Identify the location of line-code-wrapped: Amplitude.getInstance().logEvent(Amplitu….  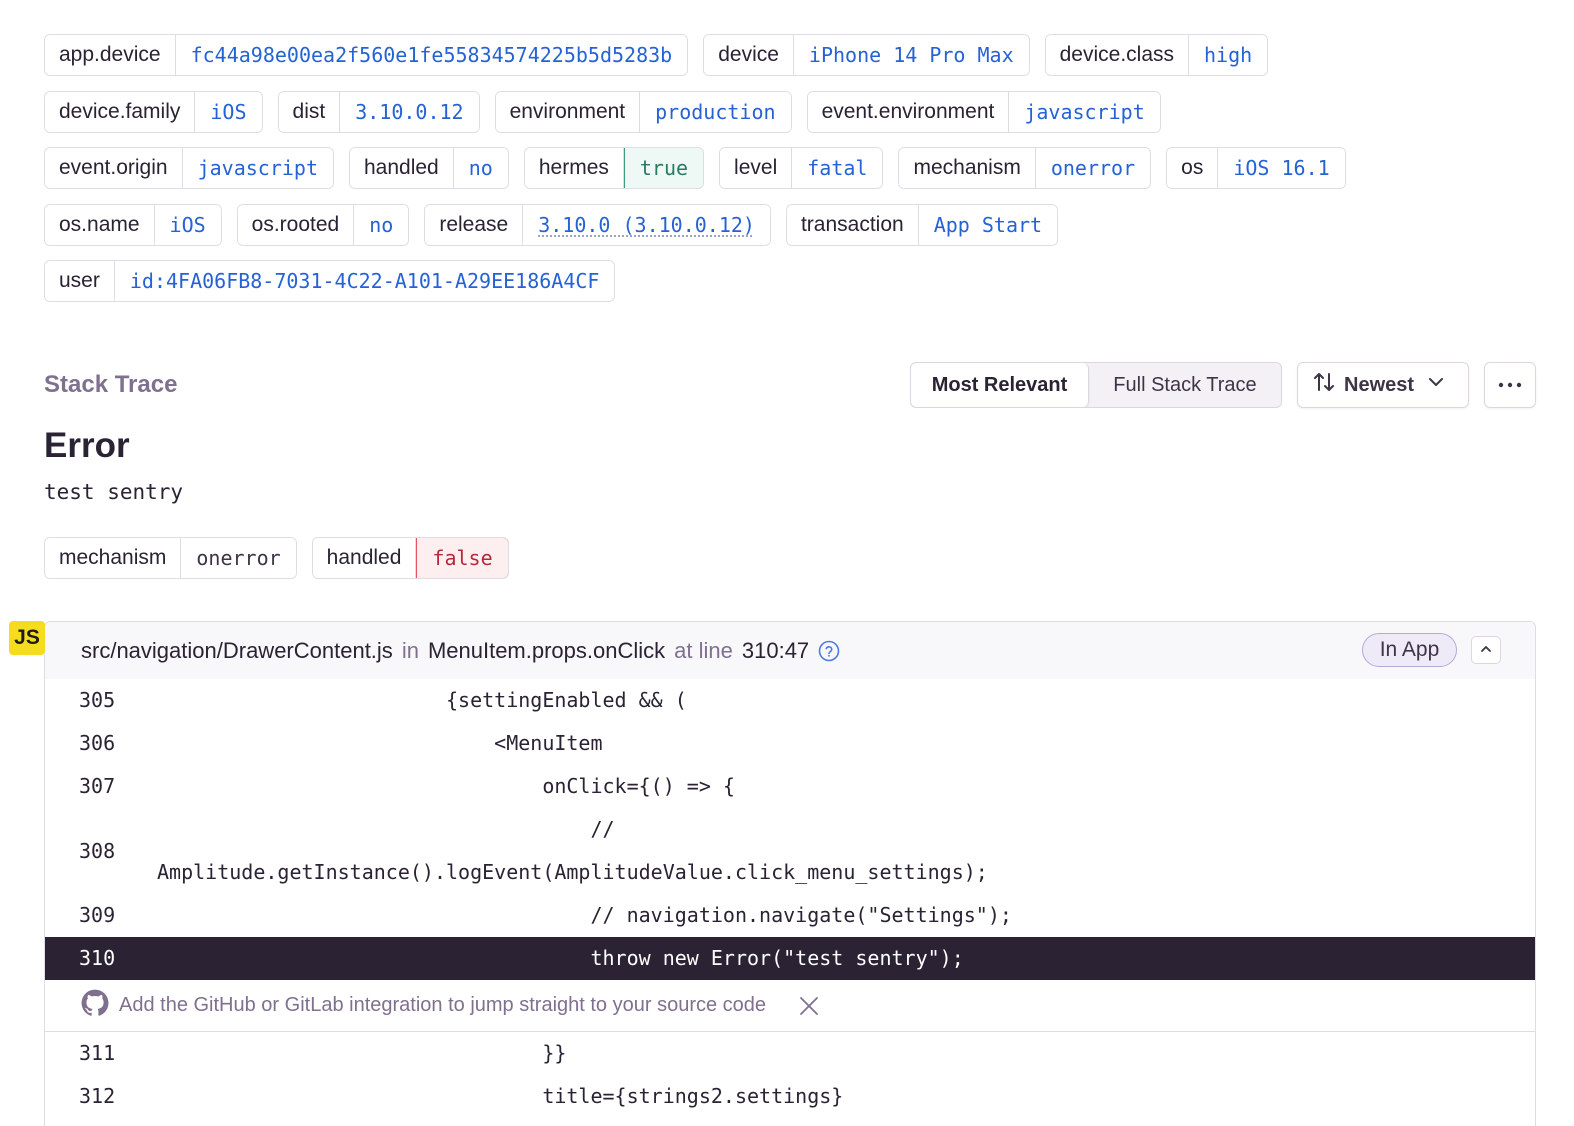
(572, 872).